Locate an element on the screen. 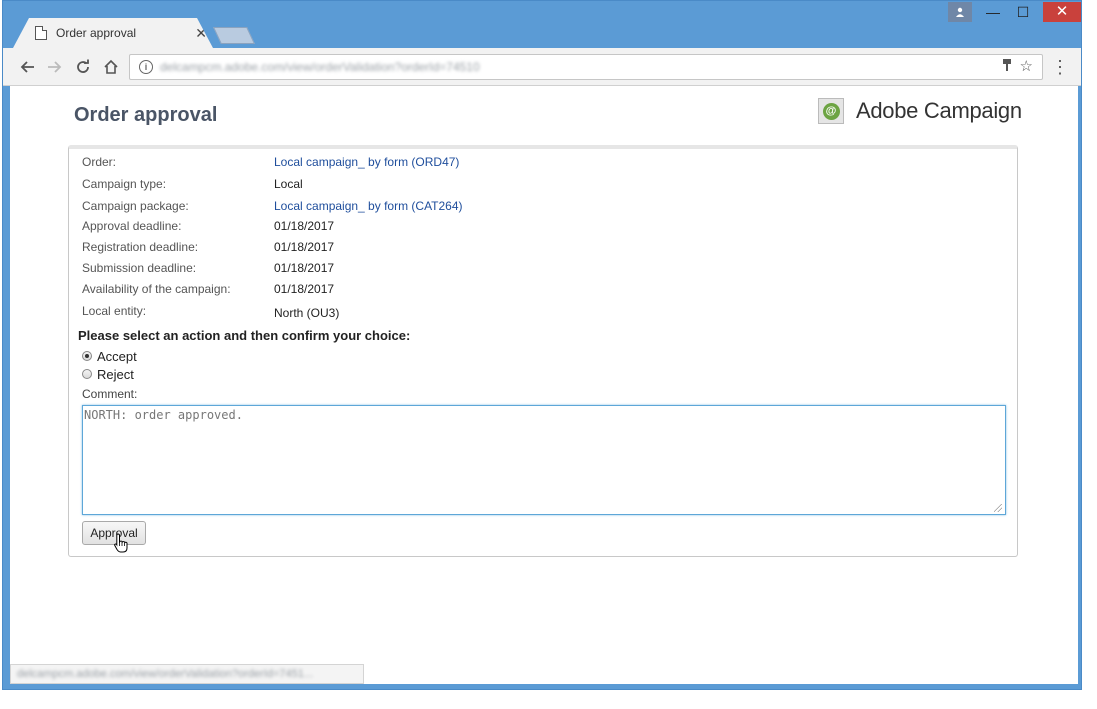  info-icon: i is located at coordinates (146, 67).